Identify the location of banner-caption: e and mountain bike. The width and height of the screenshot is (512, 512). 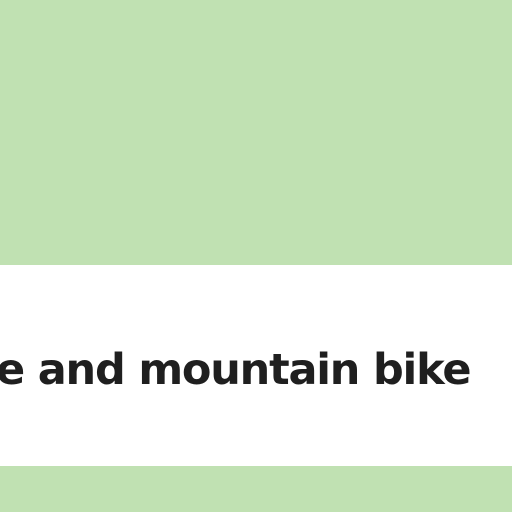
(236, 370).